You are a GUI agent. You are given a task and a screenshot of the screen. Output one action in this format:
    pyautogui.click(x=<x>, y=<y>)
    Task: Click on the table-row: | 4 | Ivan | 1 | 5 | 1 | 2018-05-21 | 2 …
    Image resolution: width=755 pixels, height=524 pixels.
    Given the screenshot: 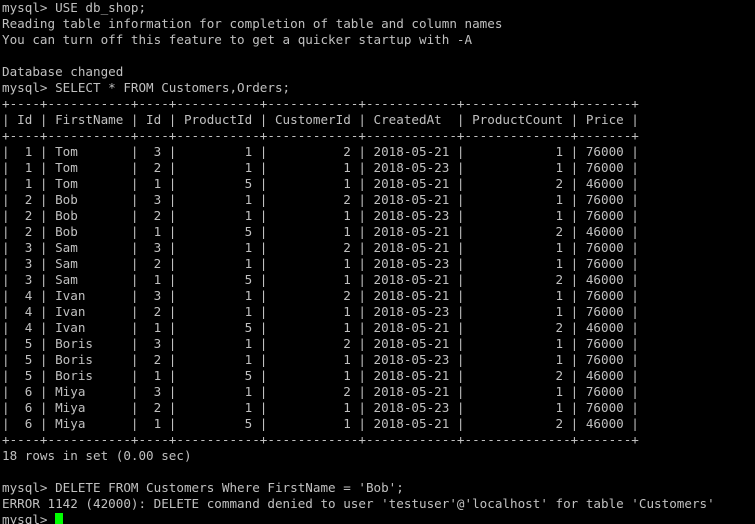 What is the action you would take?
    pyautogui.click(x=320, y=327)
    